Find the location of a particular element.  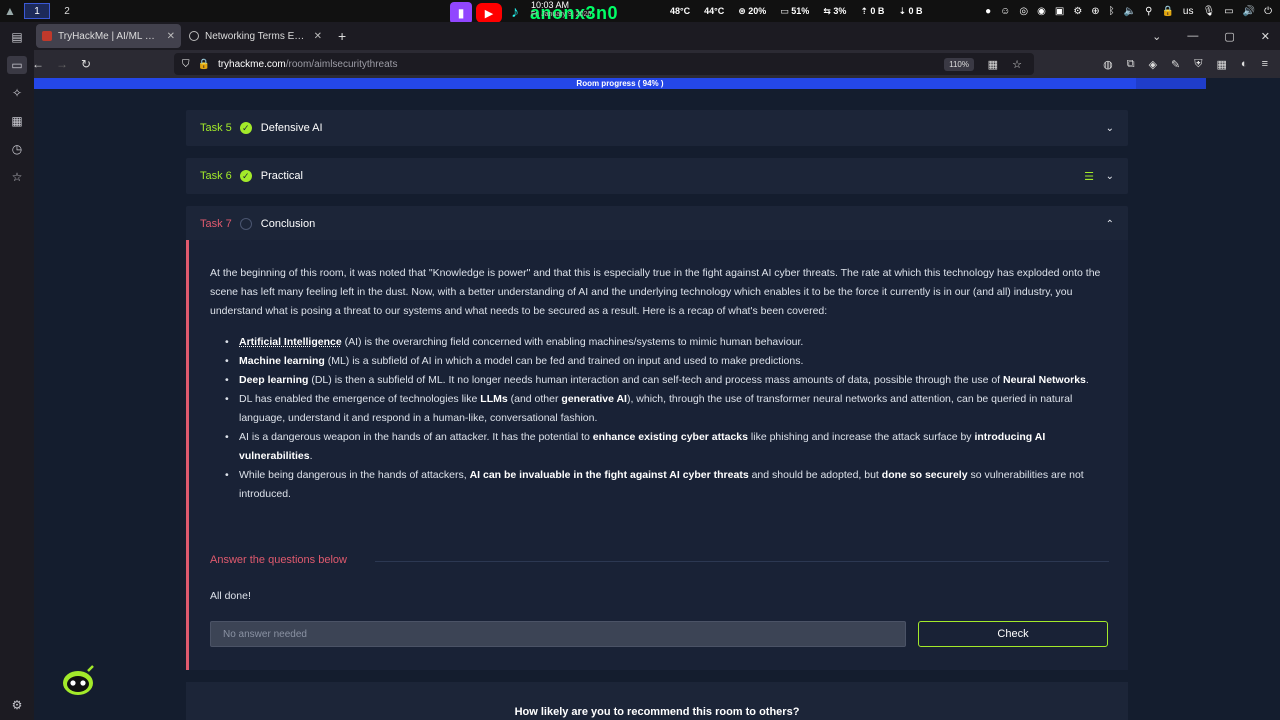

tiktok-icon: ♪ is located at coordinates (515, 12).